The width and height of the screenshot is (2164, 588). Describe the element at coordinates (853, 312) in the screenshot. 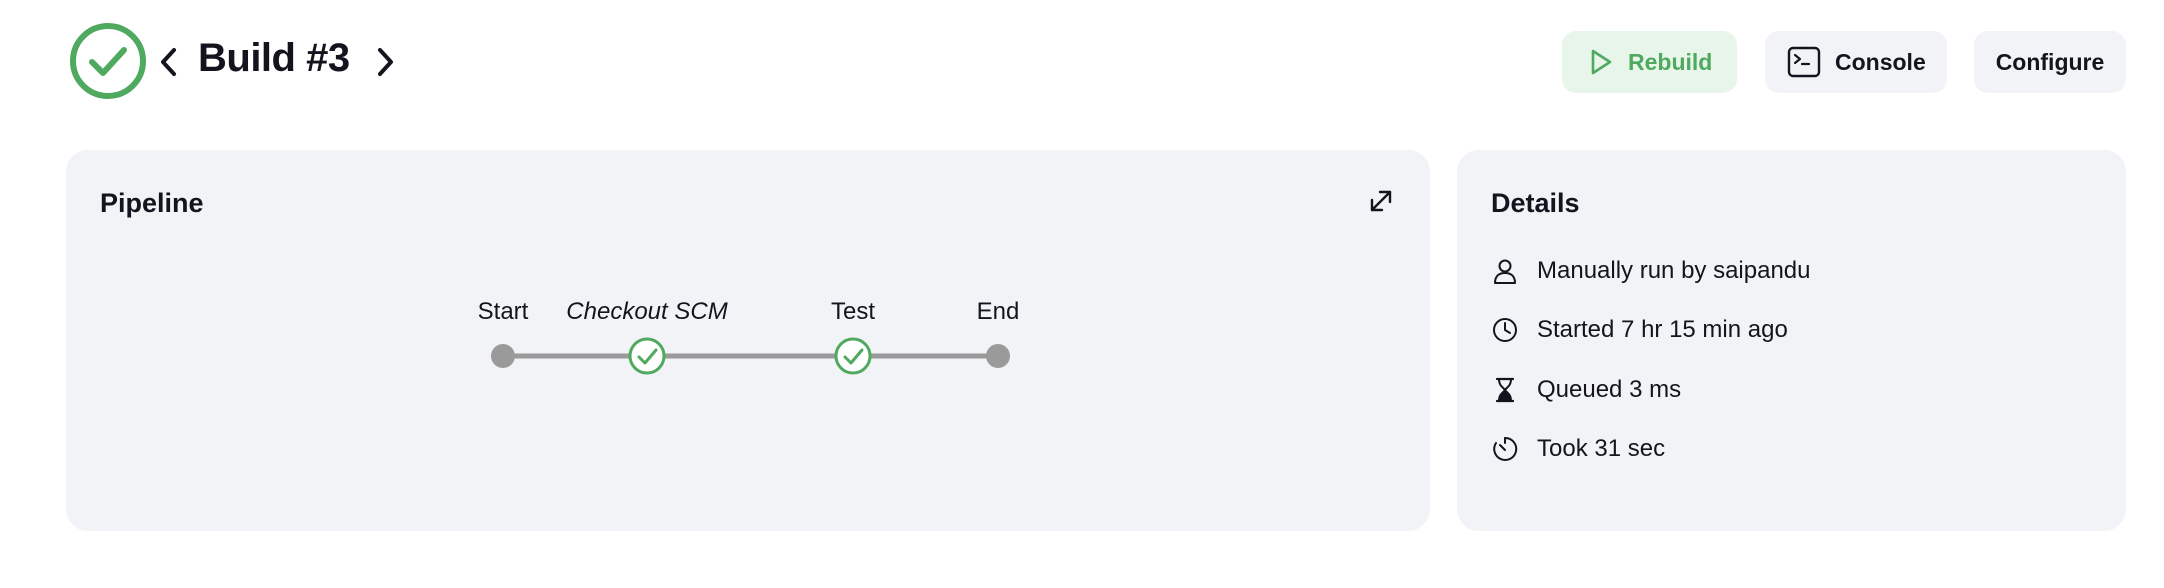

I see `stage-label-test: Test` at that location.